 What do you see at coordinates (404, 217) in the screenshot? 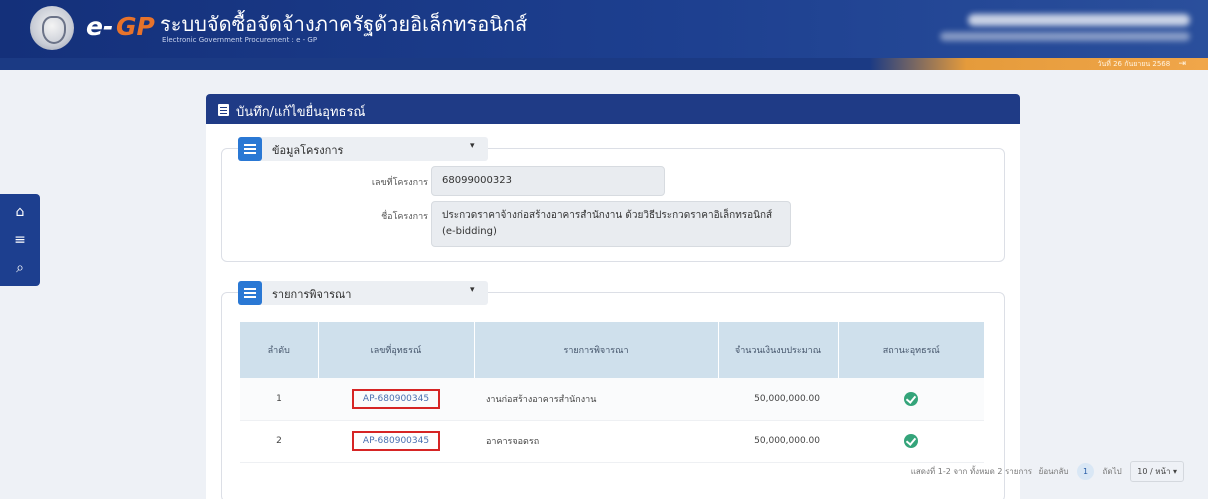
I see `project-name-label: ชื่อโครงการ` at bounding box center [404, 217].